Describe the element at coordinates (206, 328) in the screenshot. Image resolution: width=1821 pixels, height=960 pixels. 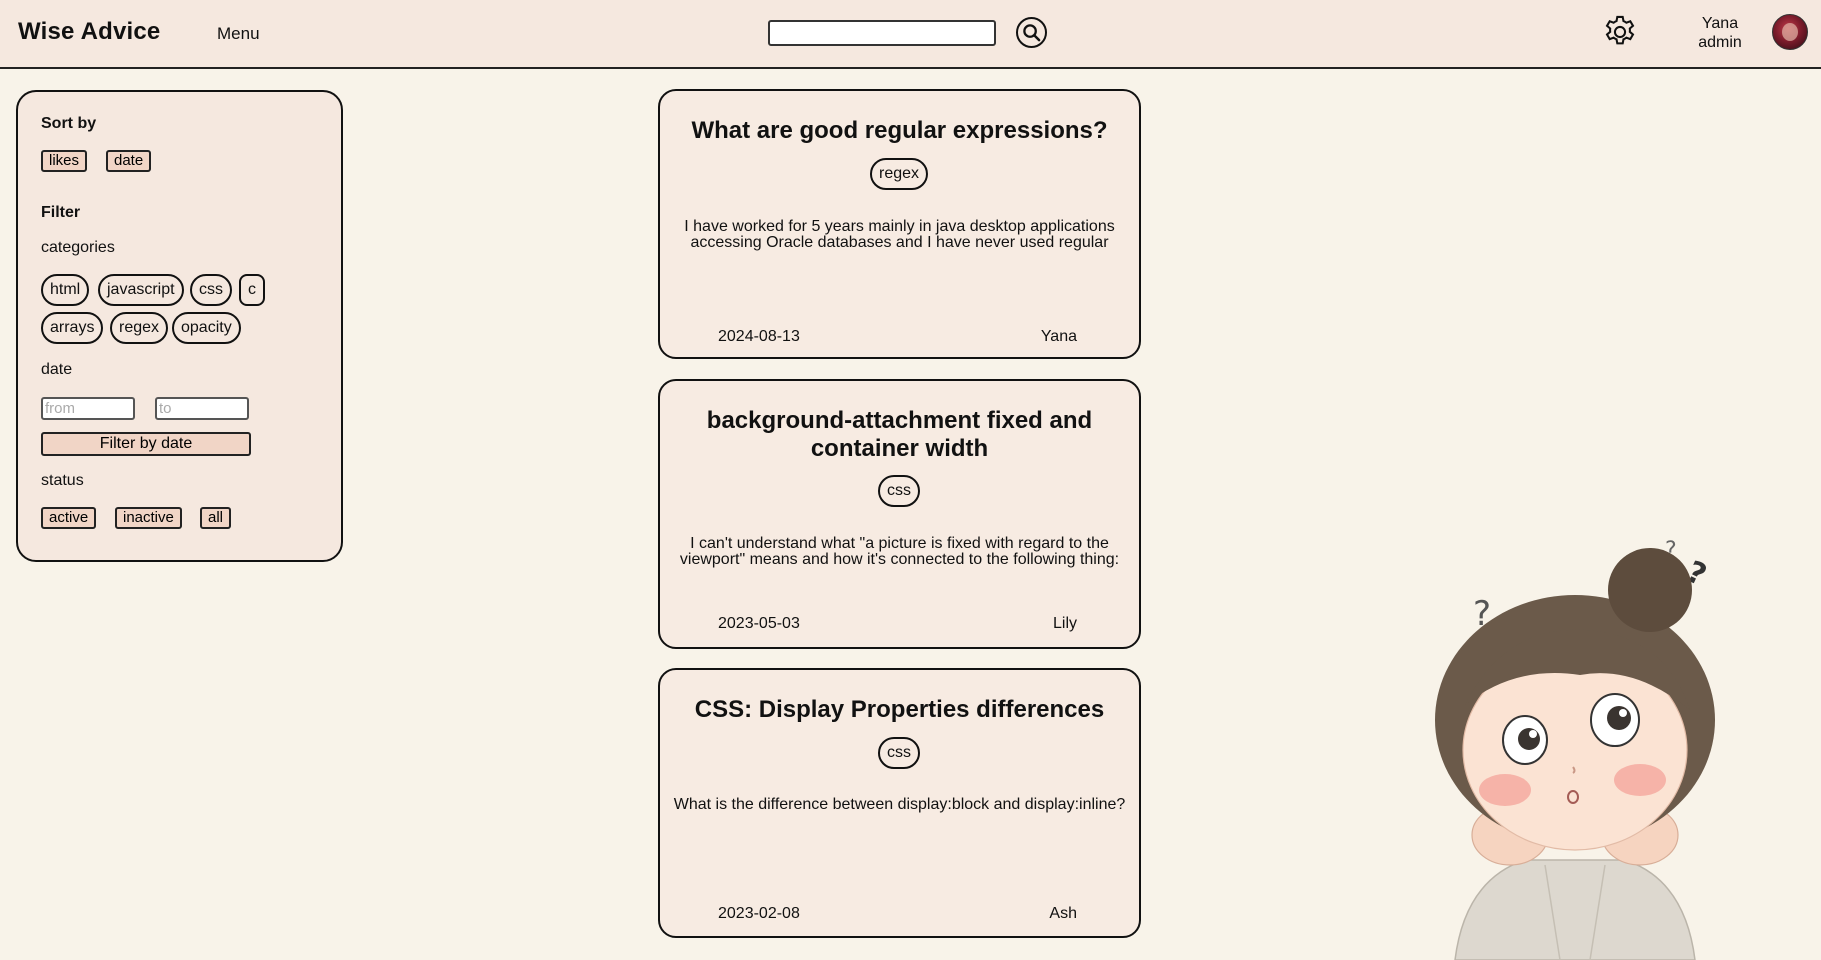
I see `category-opacity: opacity` at that location.